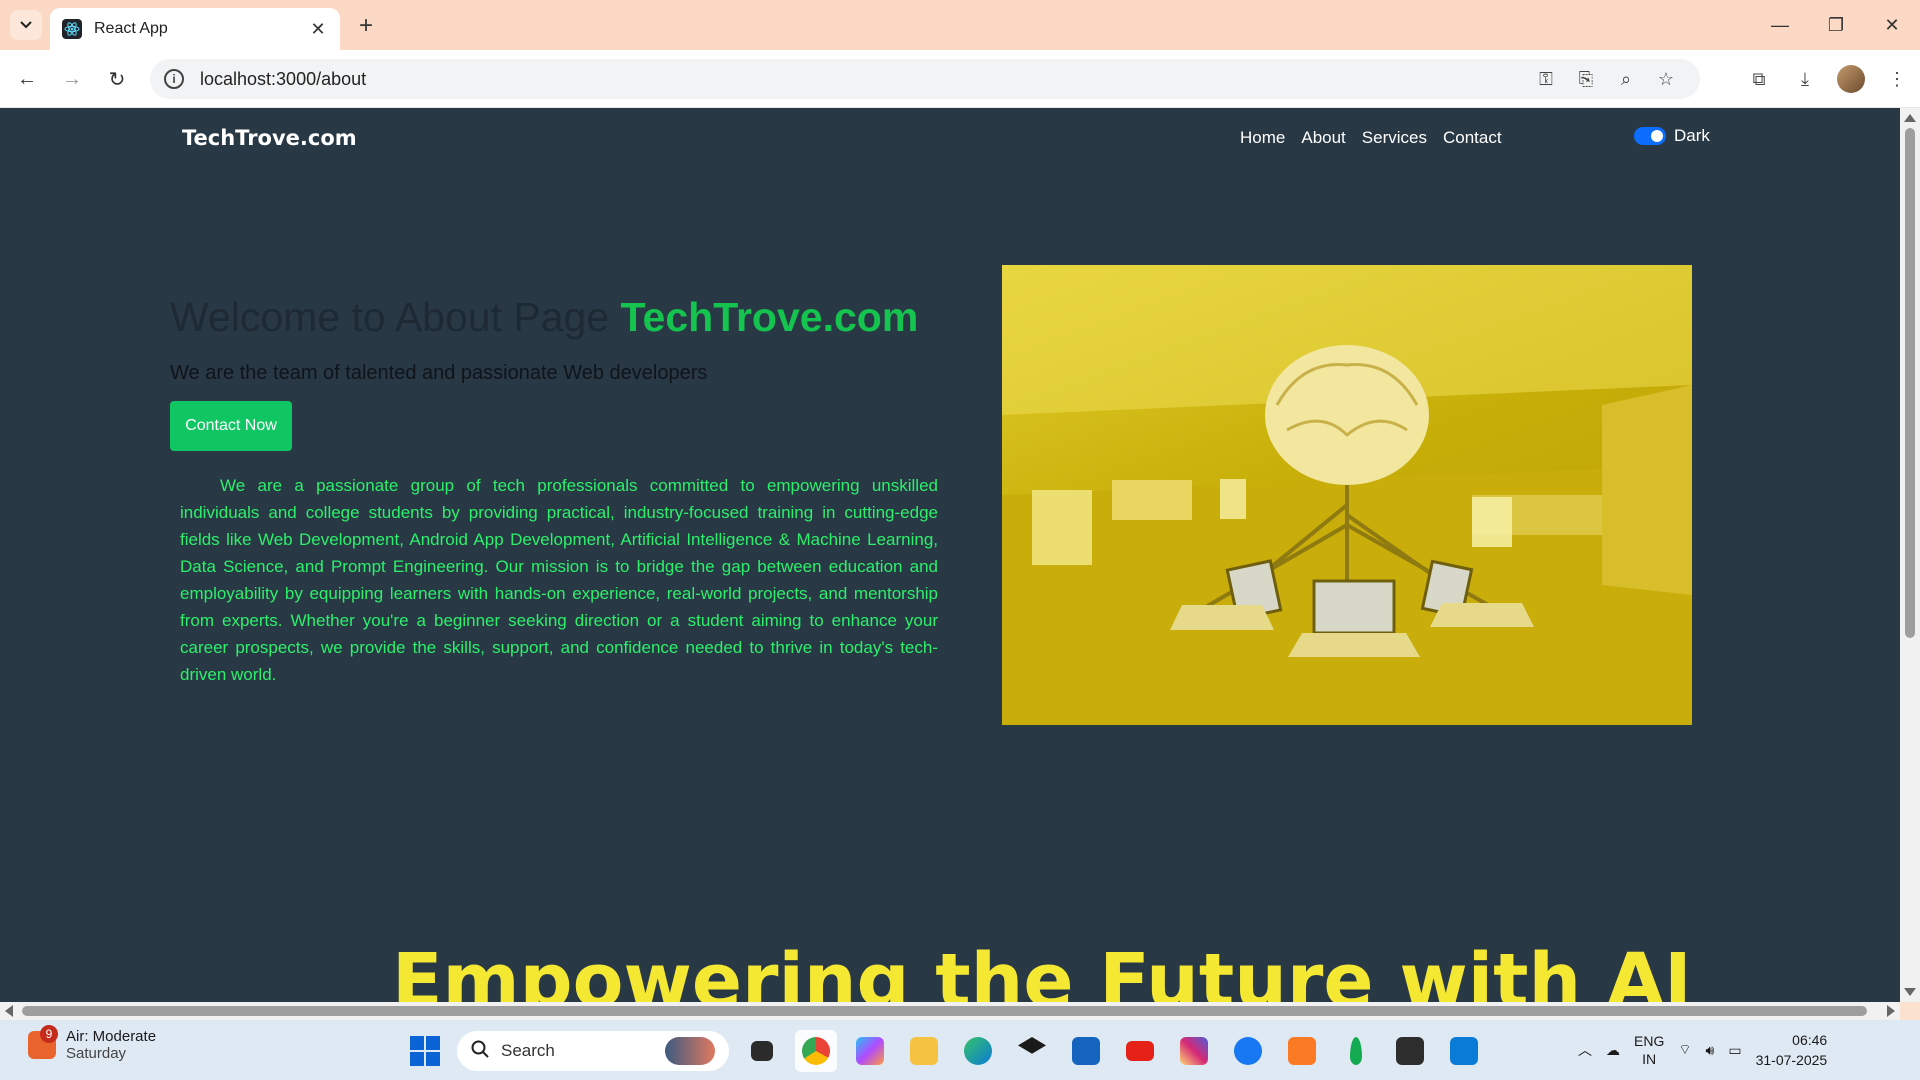  Describe the element at coordinates (1810, 1040) in the screenshot. I see `clock-time: 06:46` at that location.